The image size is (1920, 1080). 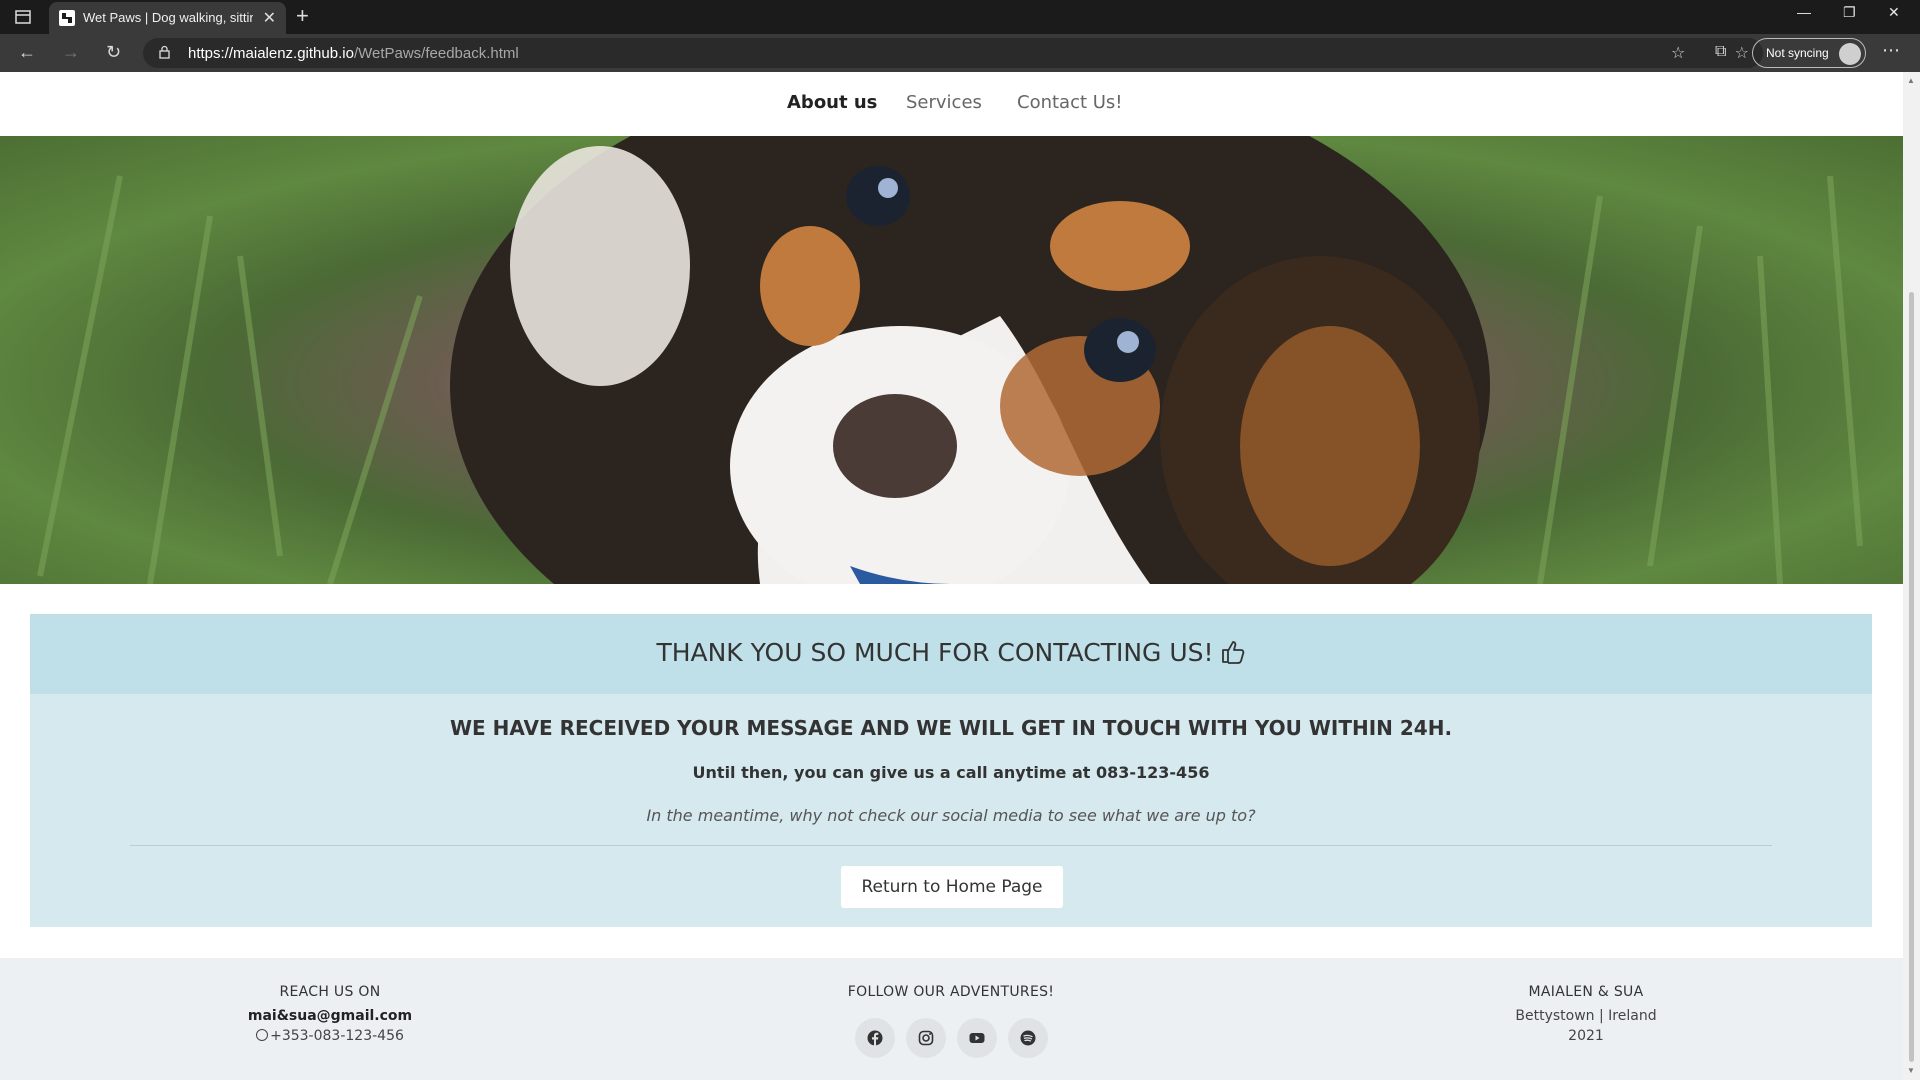 I want to click on reach-heading: REACH US ON, so click(x=330, y=992).